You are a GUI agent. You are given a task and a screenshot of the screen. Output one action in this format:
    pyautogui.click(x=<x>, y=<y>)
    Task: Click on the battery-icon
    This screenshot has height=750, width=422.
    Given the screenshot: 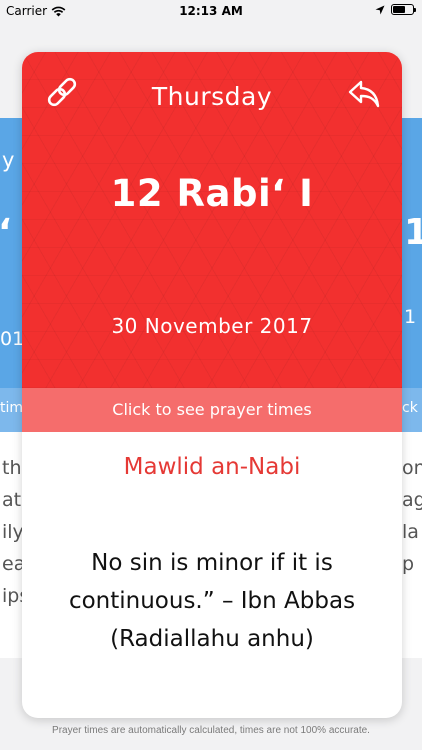 What is the action you would take?
    pyautogui.click(x=403, y=9)
    